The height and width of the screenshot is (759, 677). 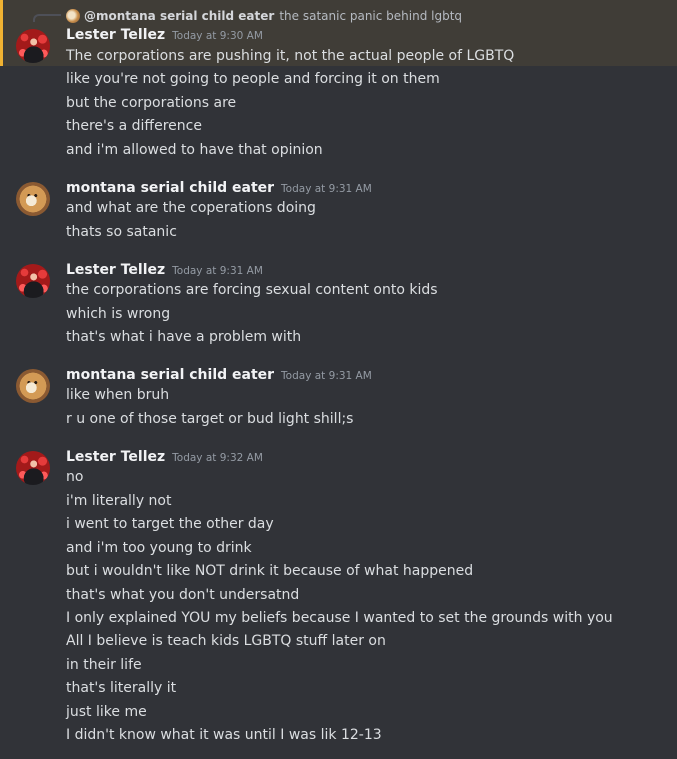 I want to click on message-header: Lester Tellez Today at 9:30 AM, so click(x=164, y=35).